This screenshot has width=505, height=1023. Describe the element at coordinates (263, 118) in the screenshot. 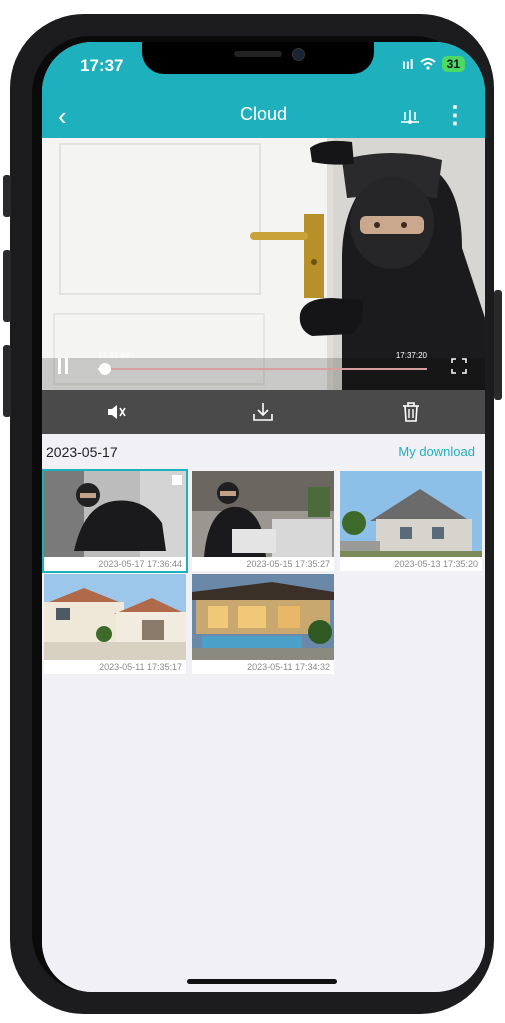

I see `nav-bar: ‹ Cloud ⋮` at that location.